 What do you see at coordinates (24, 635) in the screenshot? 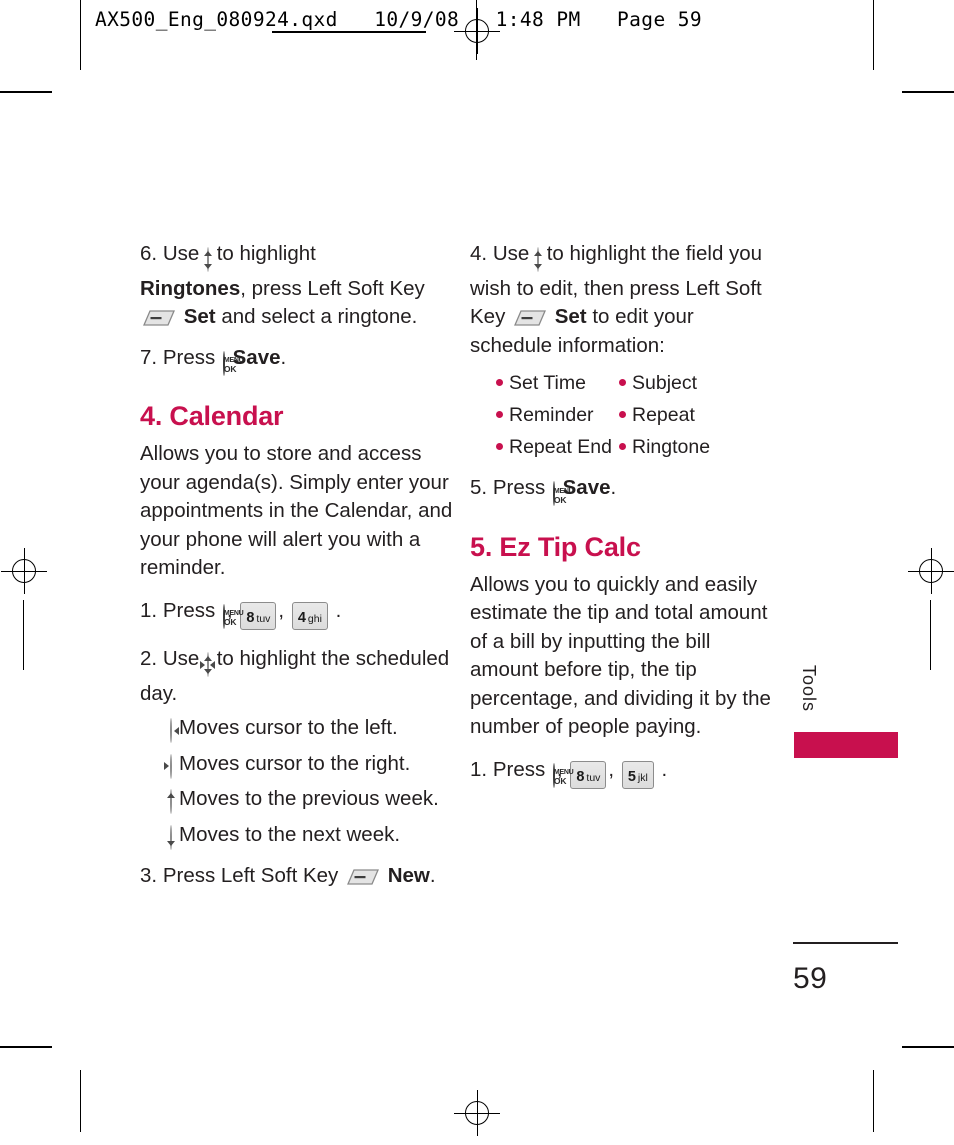
I see `crop-mark-left-vertical` at bounding box center [24, 635].